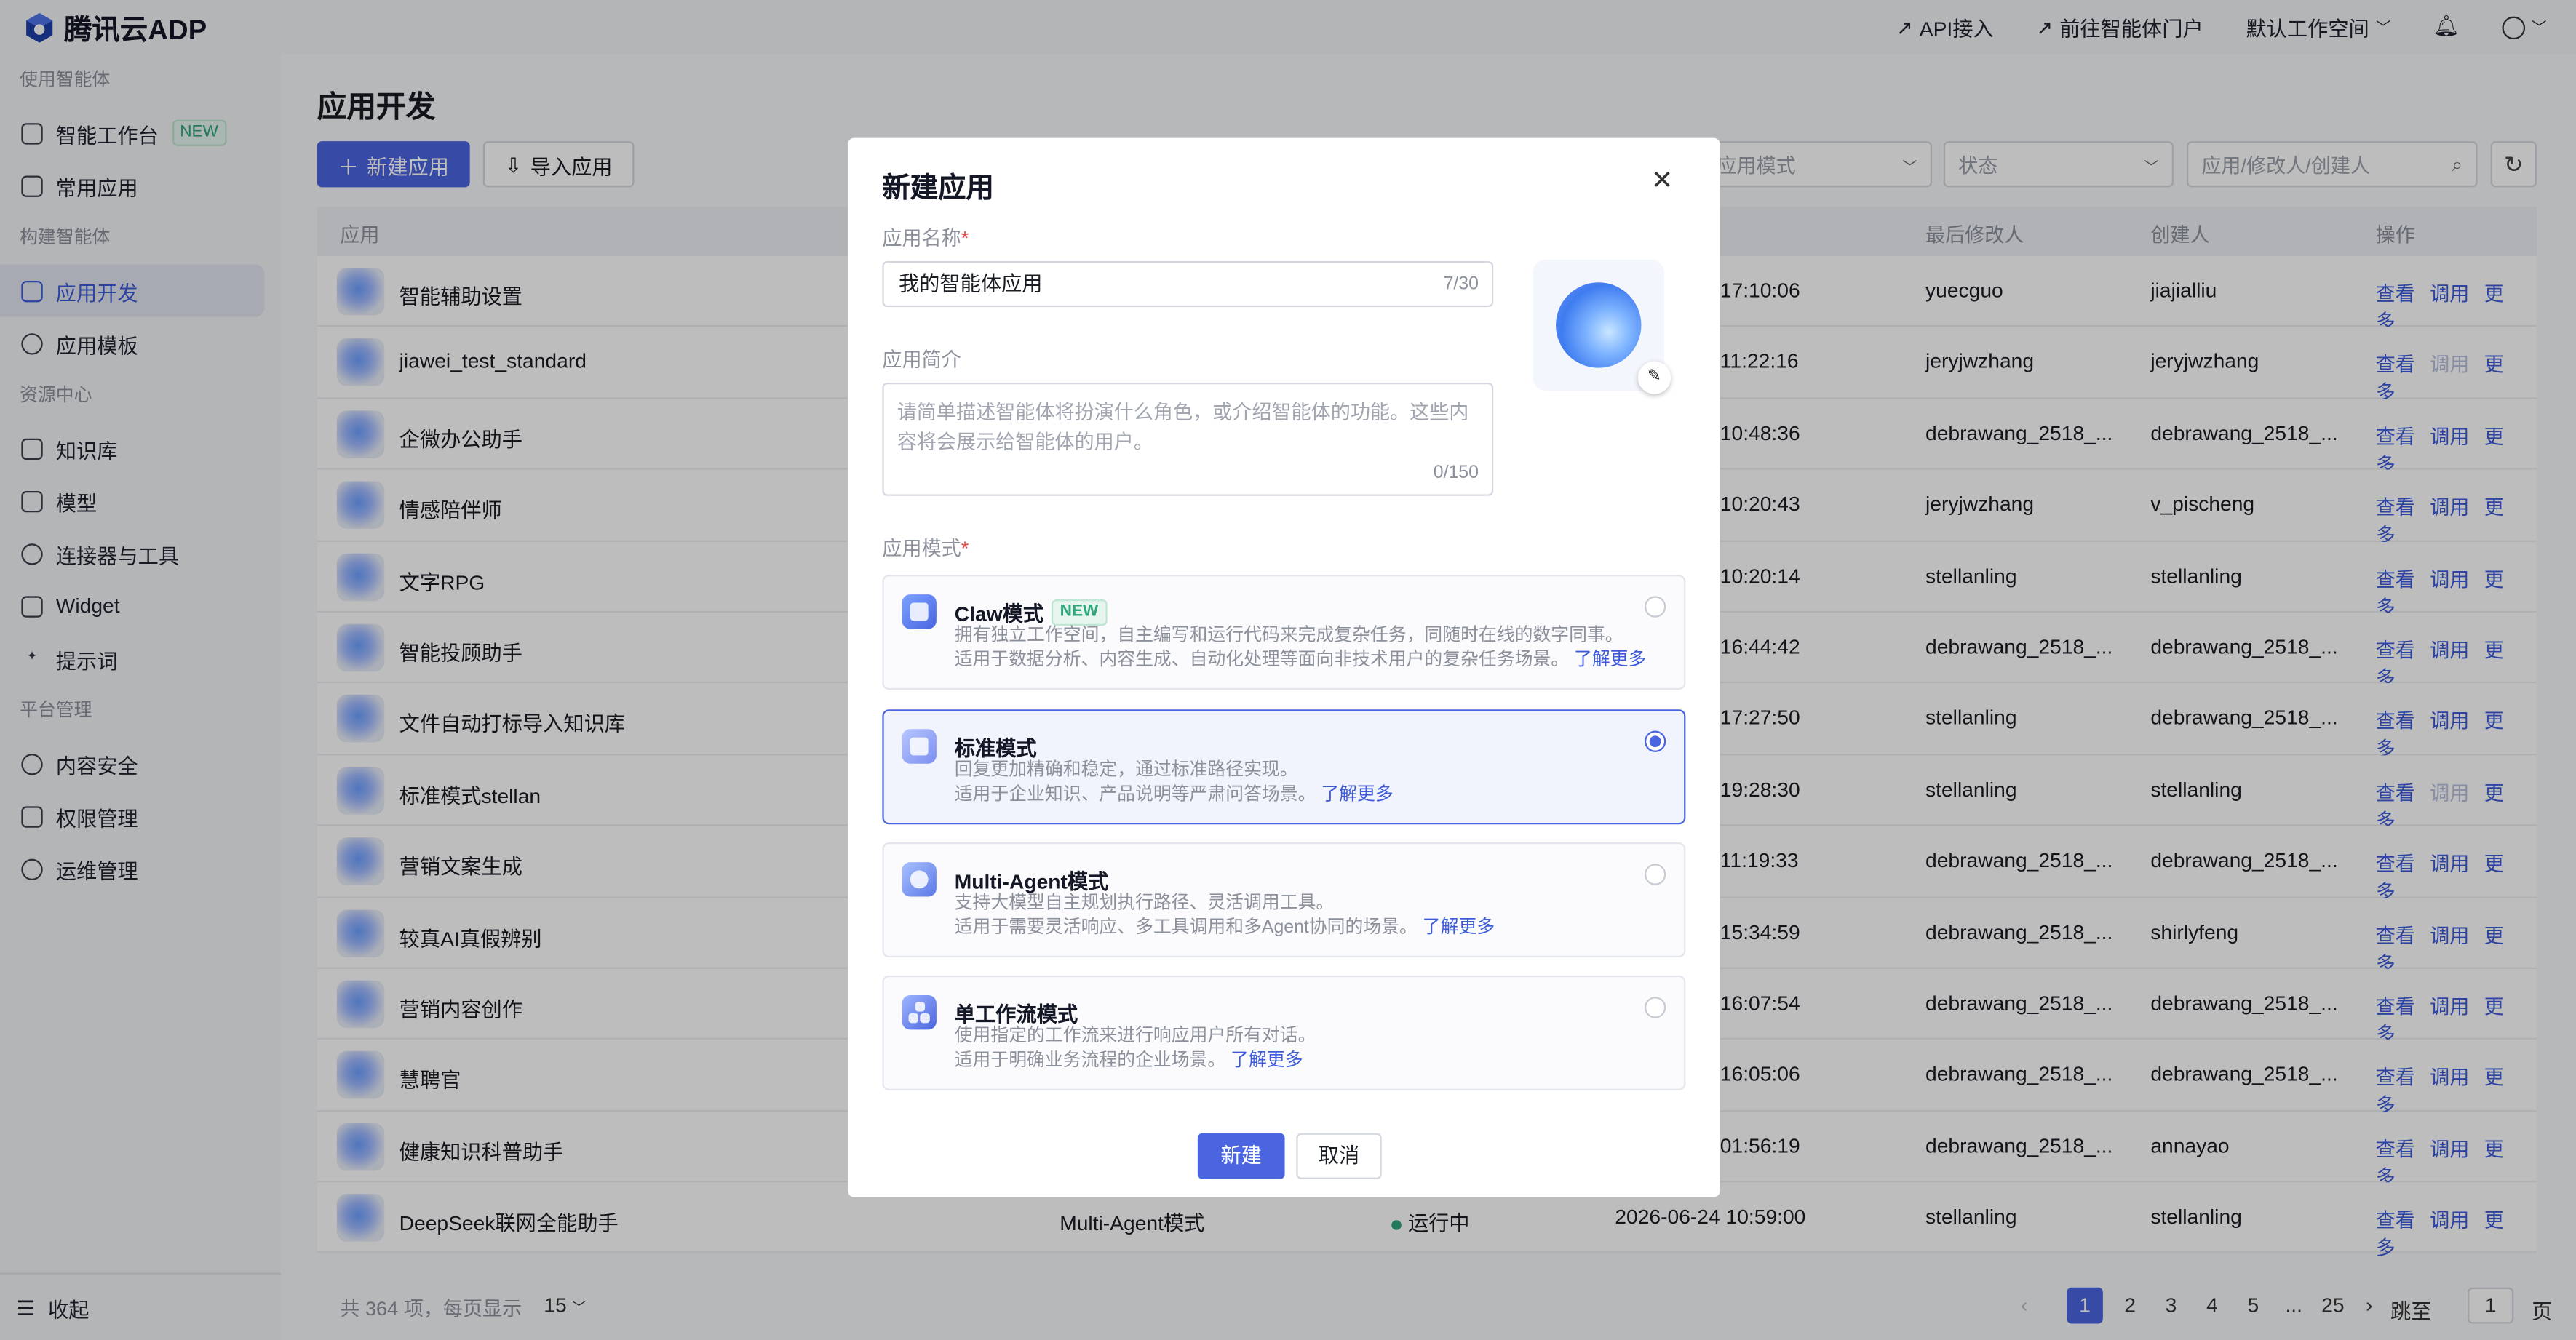 This screenshot has height=1340, width=2576. Describe the element at coordinates (1241, 1156) in the screenshot. I see `create-button: 新建` at that location.